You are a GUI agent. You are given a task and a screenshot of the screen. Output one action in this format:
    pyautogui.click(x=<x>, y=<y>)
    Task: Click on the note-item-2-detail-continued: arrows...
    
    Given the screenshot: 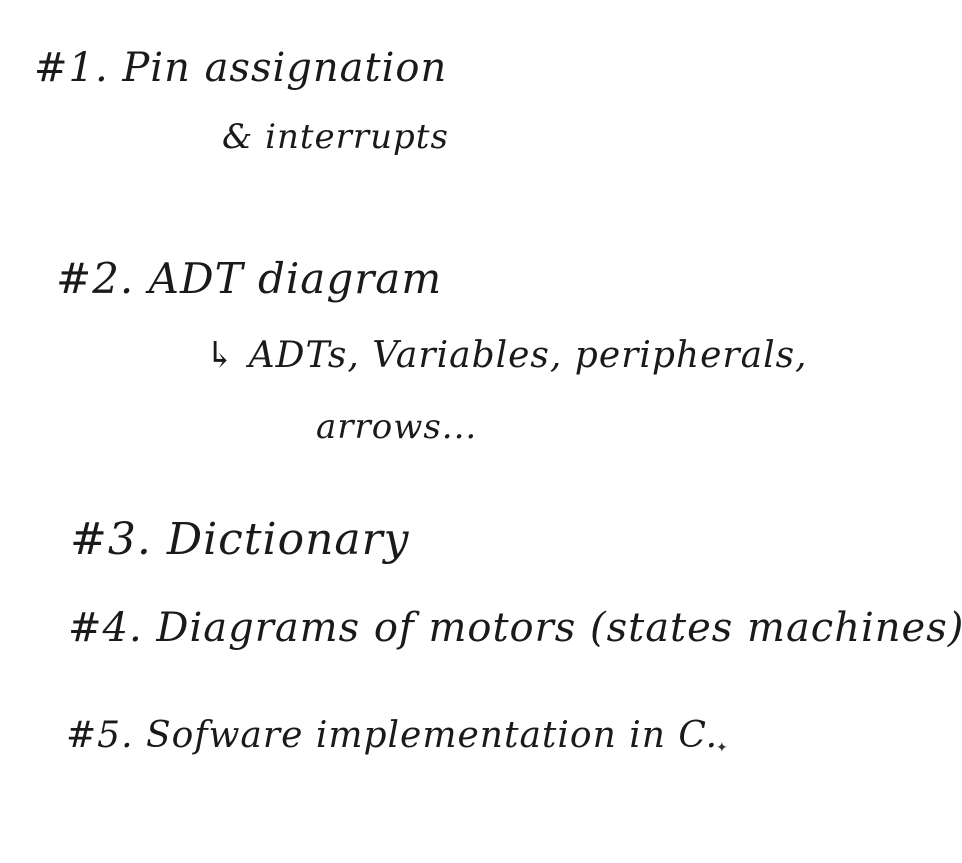 What is the action you would take?
    pyautogui.click(x=397, y=427)
    